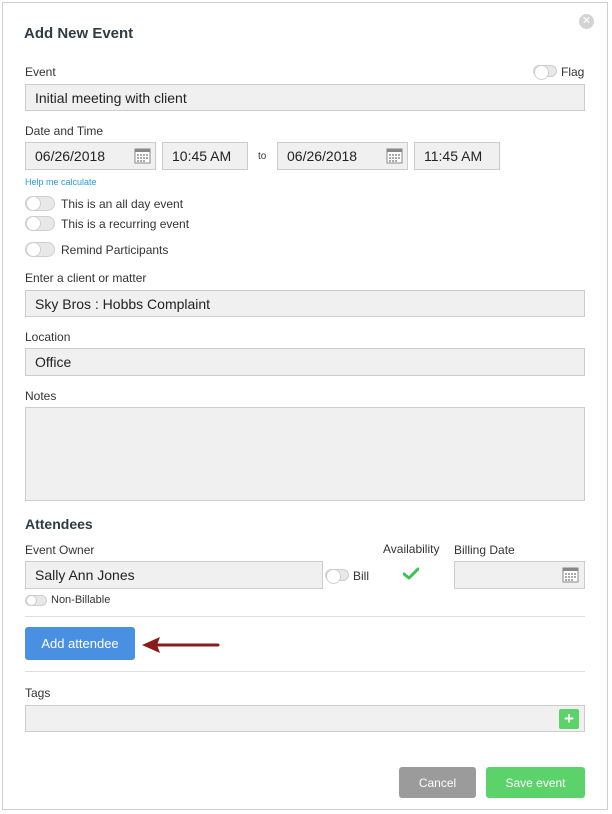 The width and height of the screenshot is (612, 814). What do you see at coordinates (205, 156) in the screenshot?
I see `start-time-input: 10:45 AM` at bounding box center [205, 156].